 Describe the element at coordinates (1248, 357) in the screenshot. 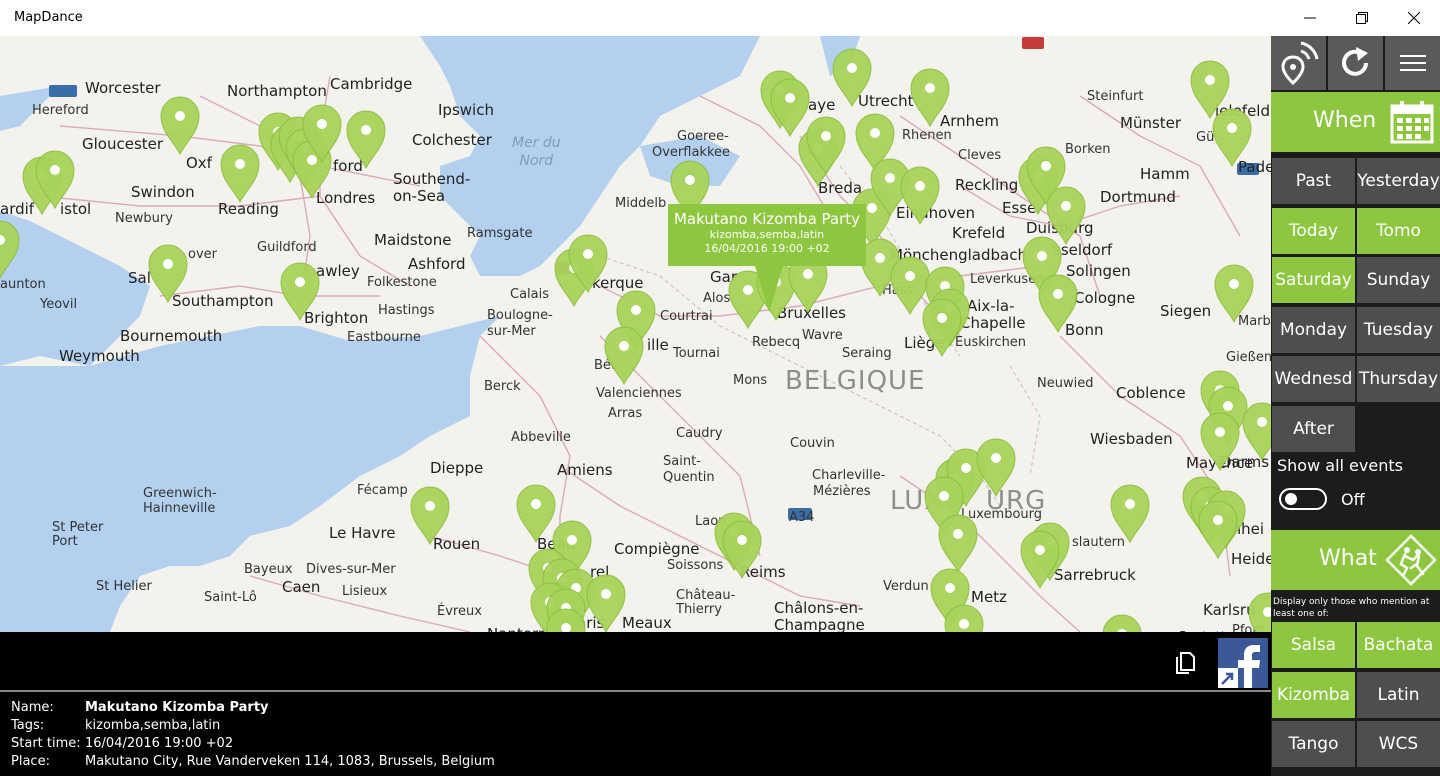

I see `city-label: Gießen` at that location.